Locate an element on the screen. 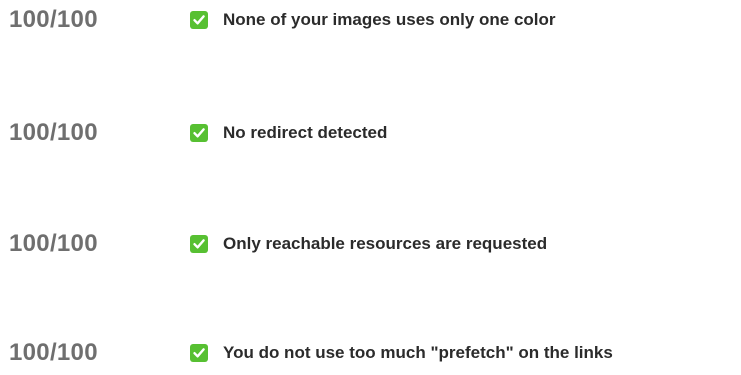 This screenshot has height=375, width=741. rule-text: None of your images uses only one color is located at coordinates (389, 19).